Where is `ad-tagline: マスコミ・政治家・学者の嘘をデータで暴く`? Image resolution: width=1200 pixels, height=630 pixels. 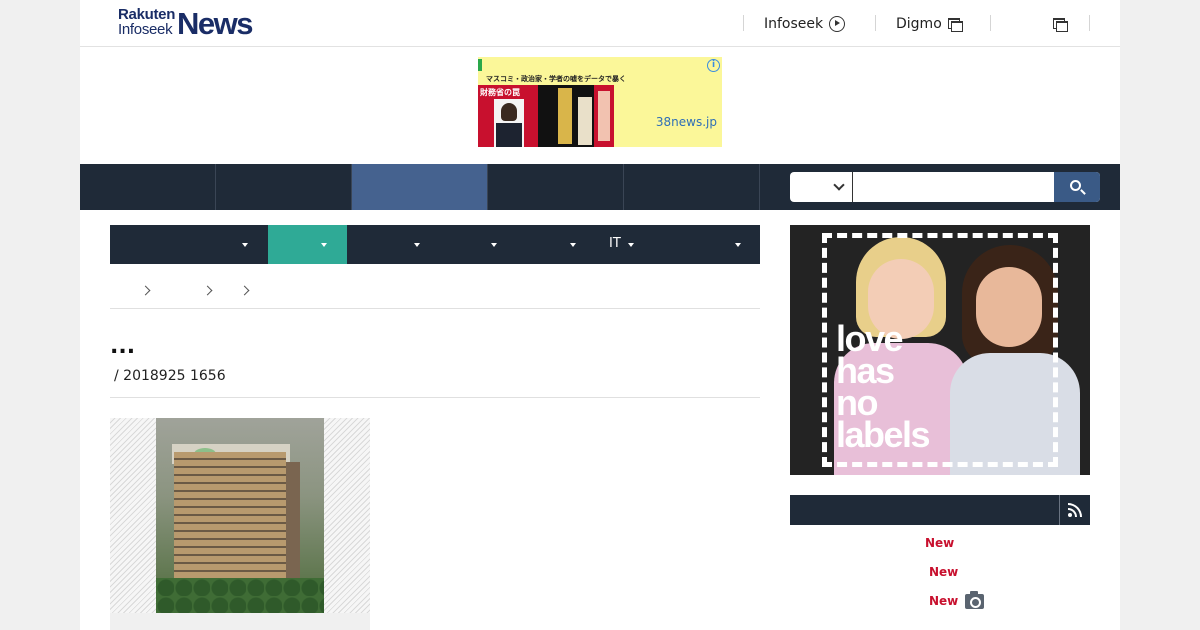 ad-tagline: マスコミ・政治家・学者の嘘をデータで暴く is located at coordinates (556, 79).